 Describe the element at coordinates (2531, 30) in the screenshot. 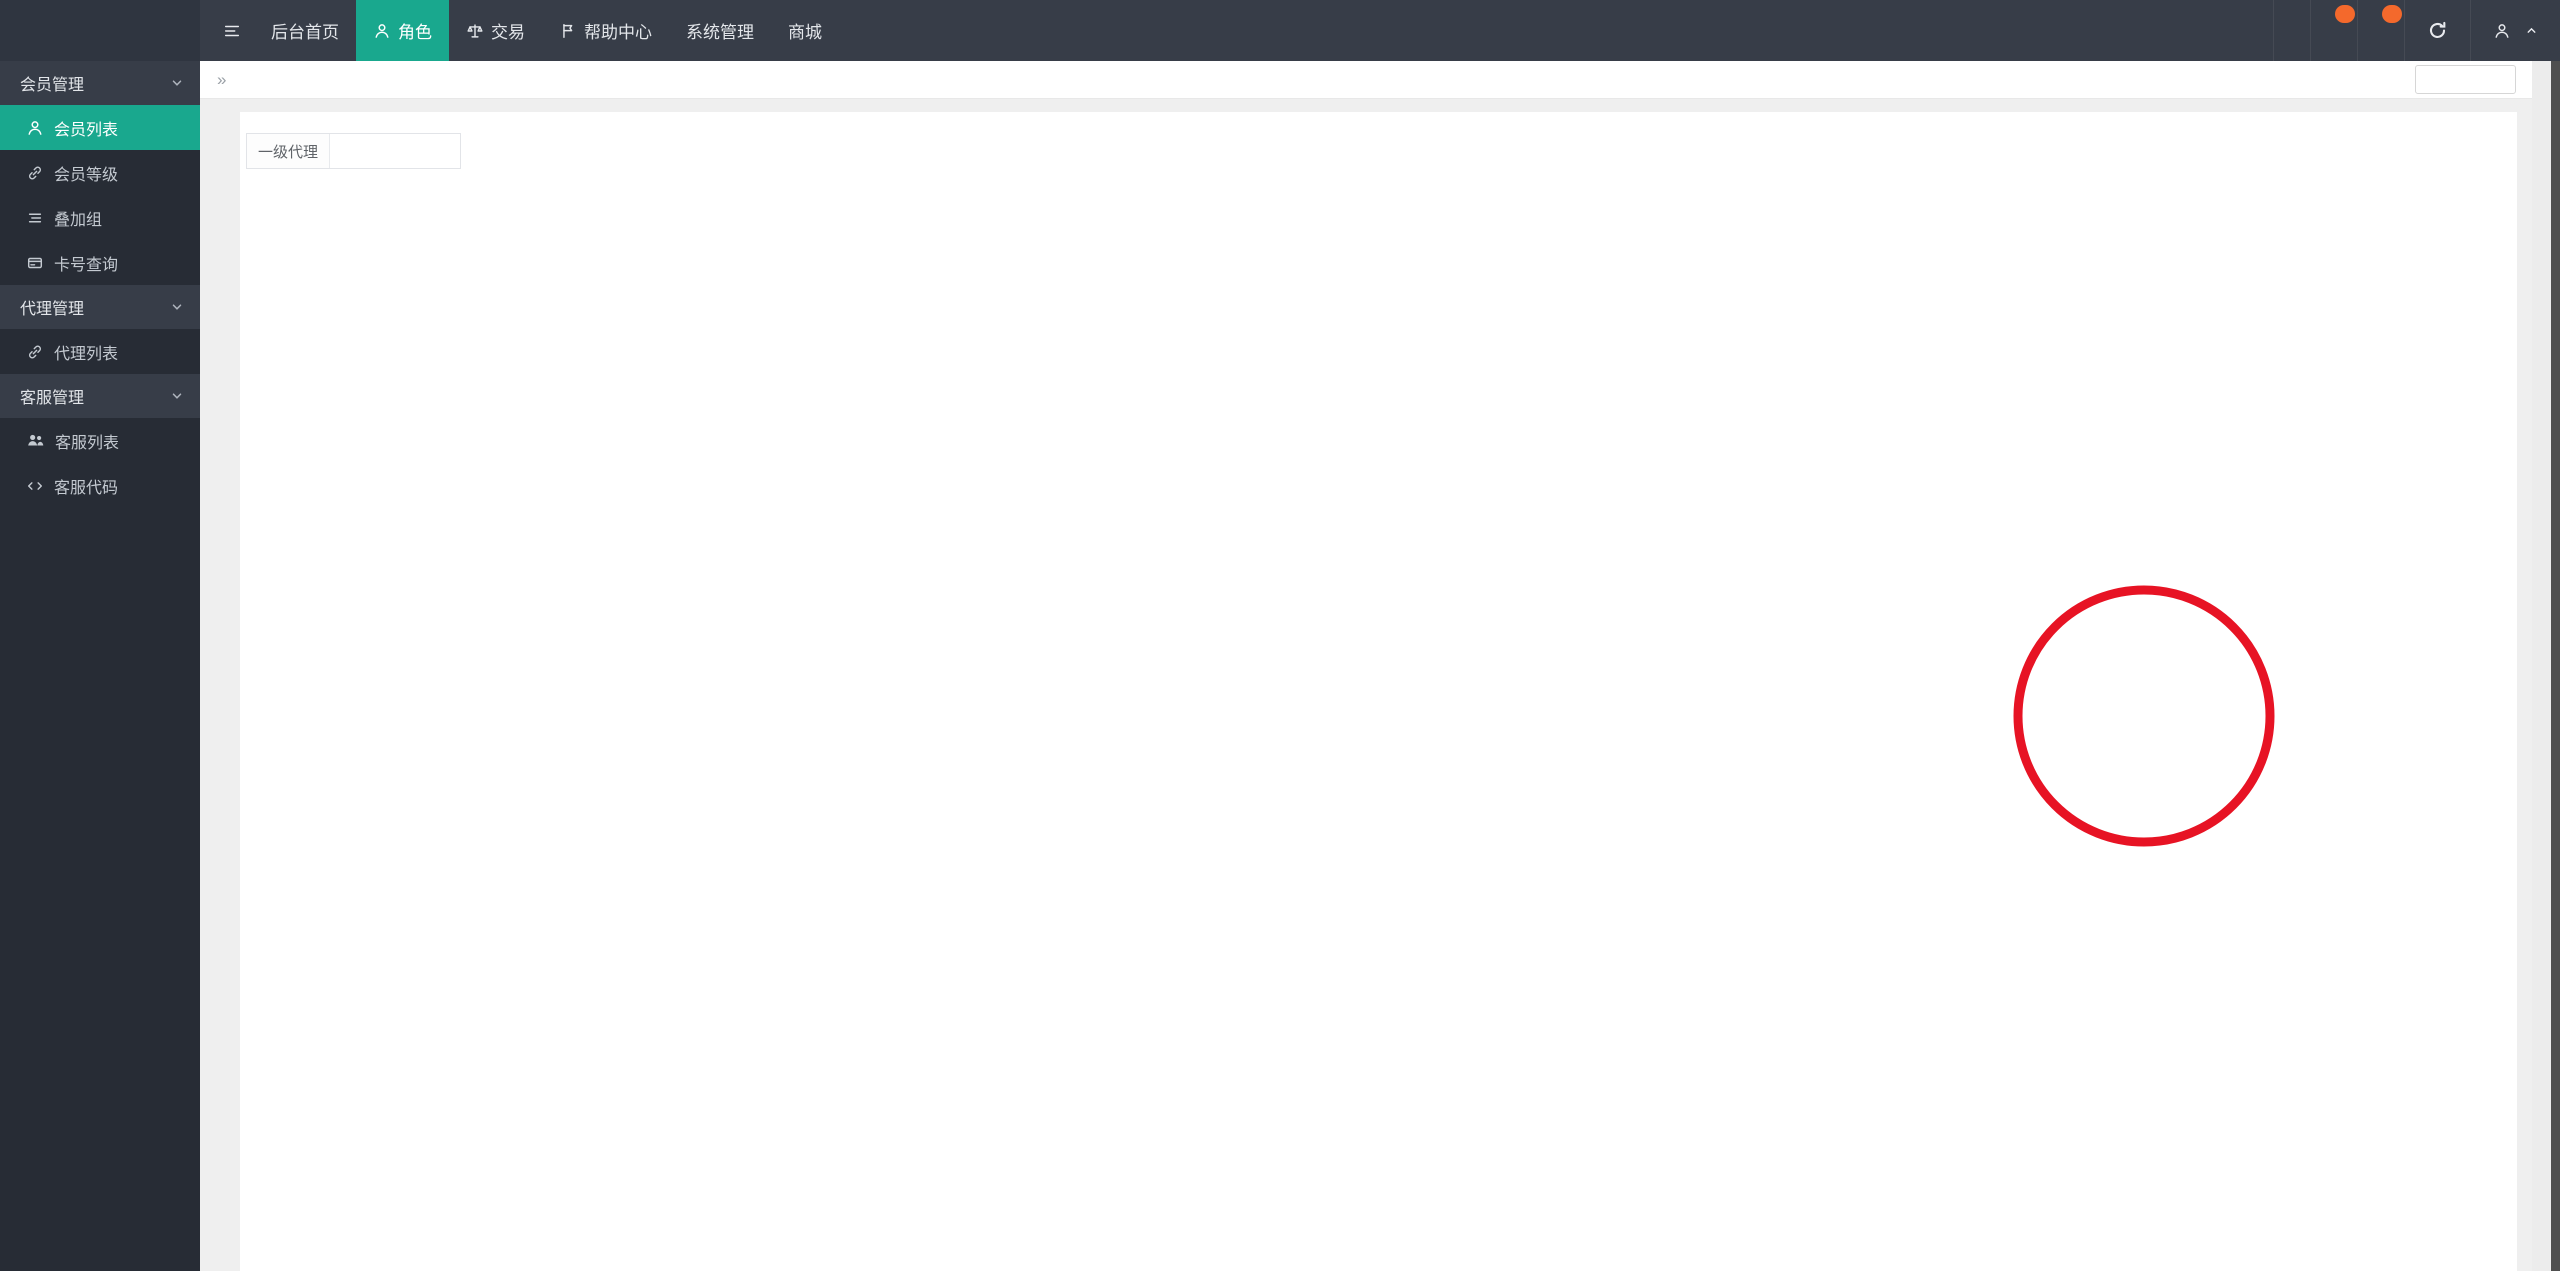

I see `chevron-up-icon` at that location.